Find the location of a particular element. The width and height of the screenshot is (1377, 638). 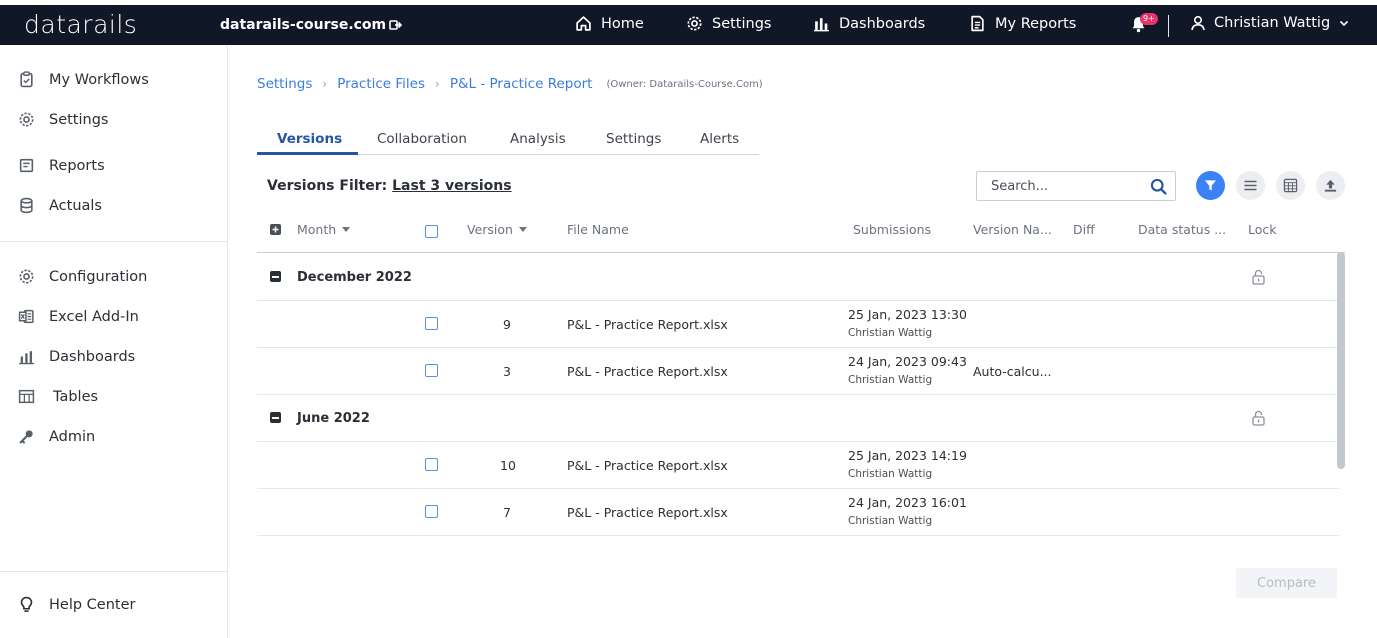

search-box is located at coordinates (1076, 186).